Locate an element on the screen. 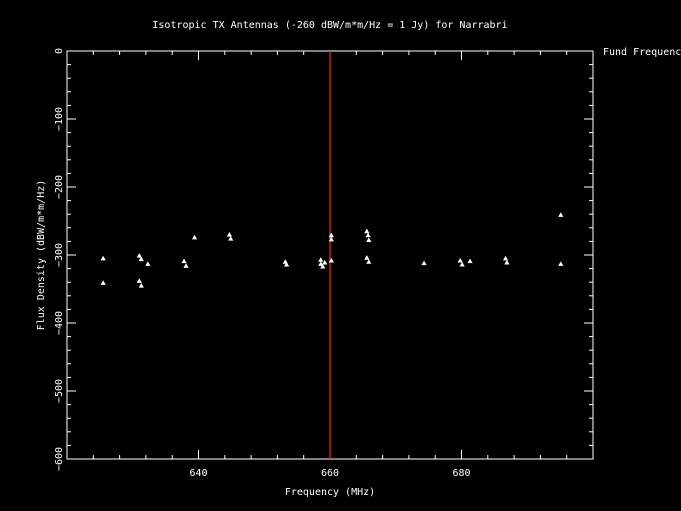 The width and height of the screenshot is (681, 511). y-tick-label: −200 is located at coordinates (59, 187).